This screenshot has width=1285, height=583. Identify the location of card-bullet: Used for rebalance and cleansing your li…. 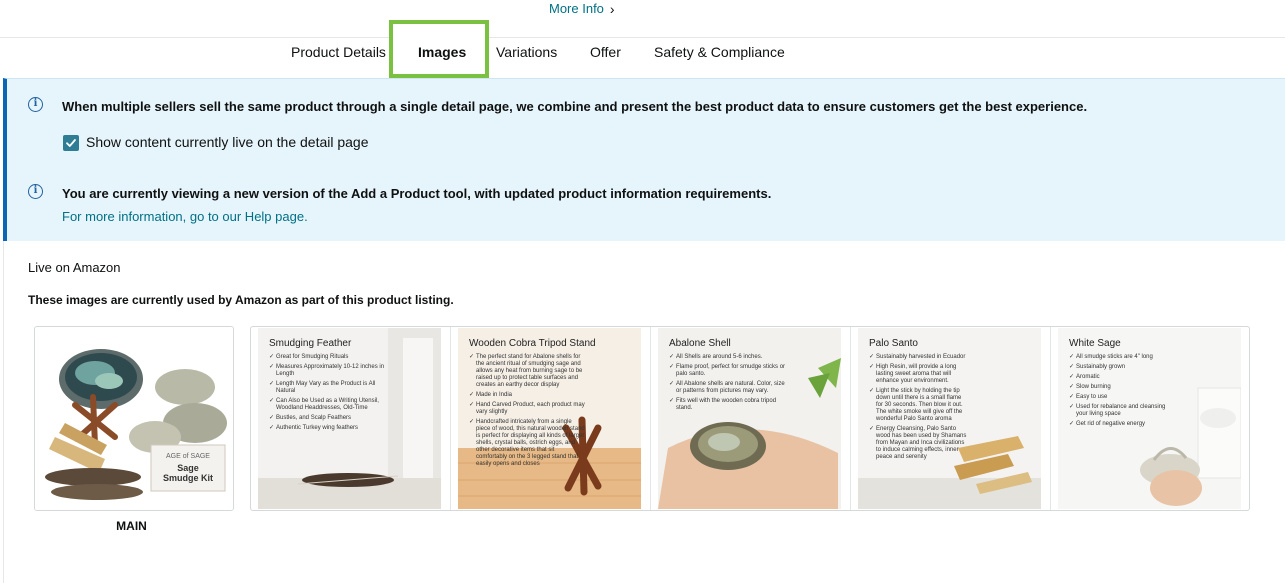
(1123, 411).